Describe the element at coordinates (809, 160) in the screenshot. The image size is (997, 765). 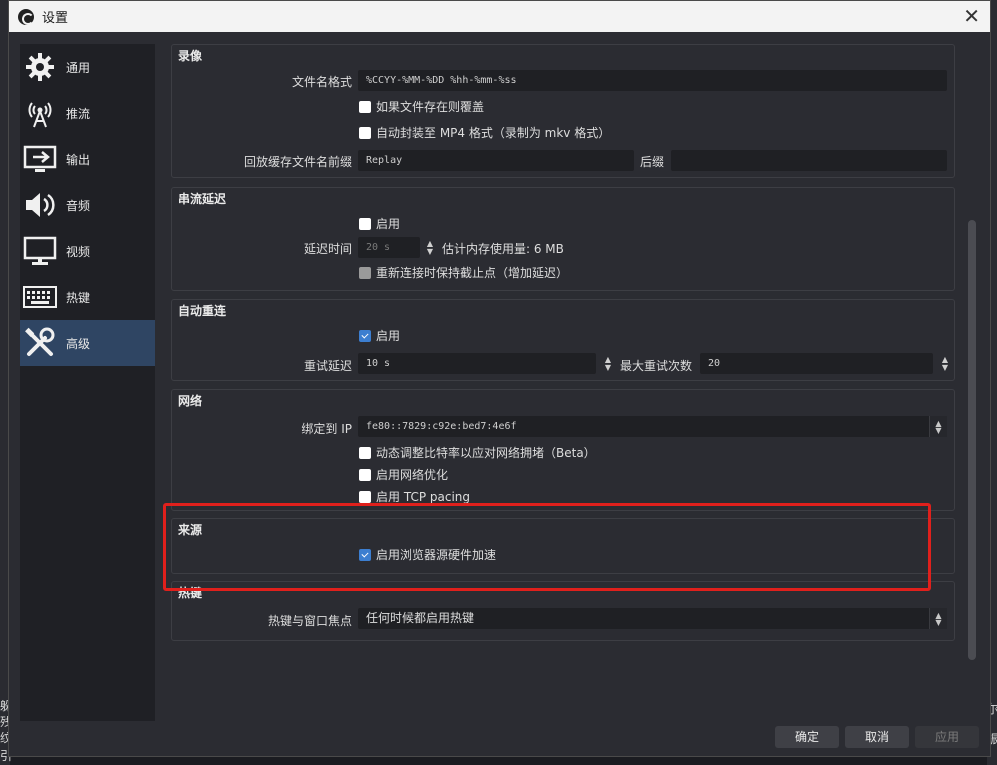
I see `replay-suffix-input` at that location.